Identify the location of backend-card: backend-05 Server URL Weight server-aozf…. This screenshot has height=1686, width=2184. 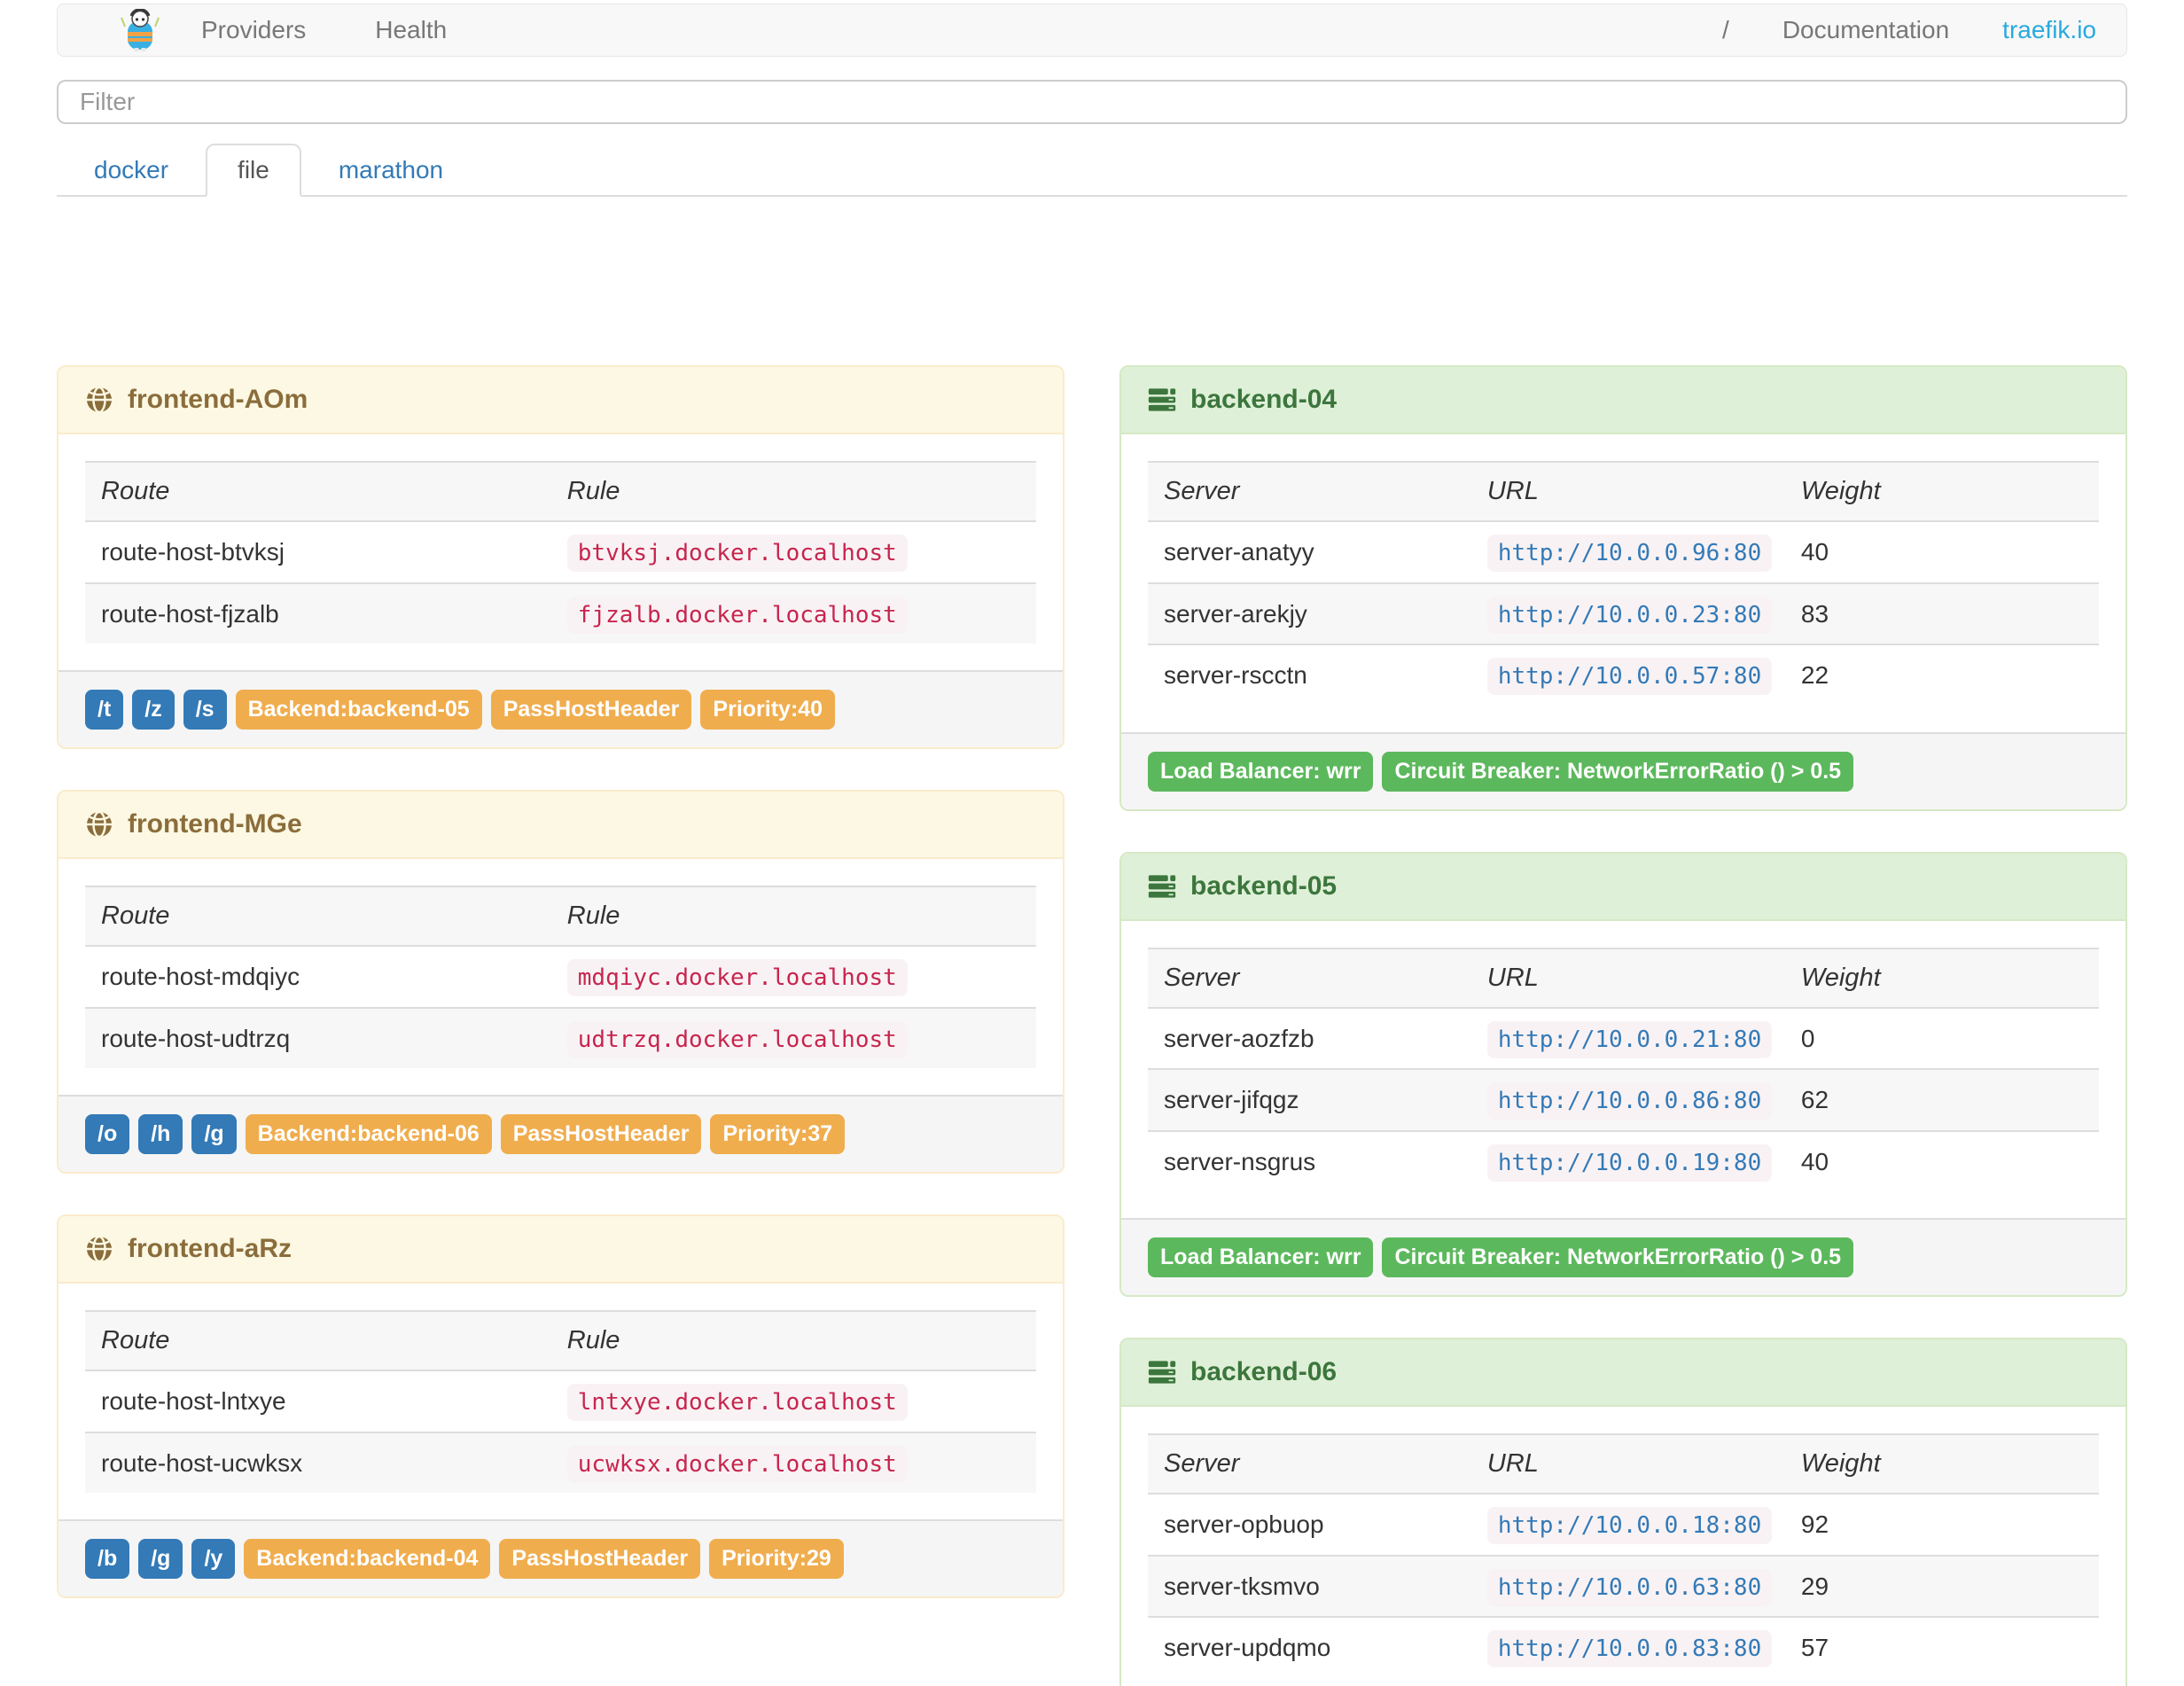
(1623, 1074).